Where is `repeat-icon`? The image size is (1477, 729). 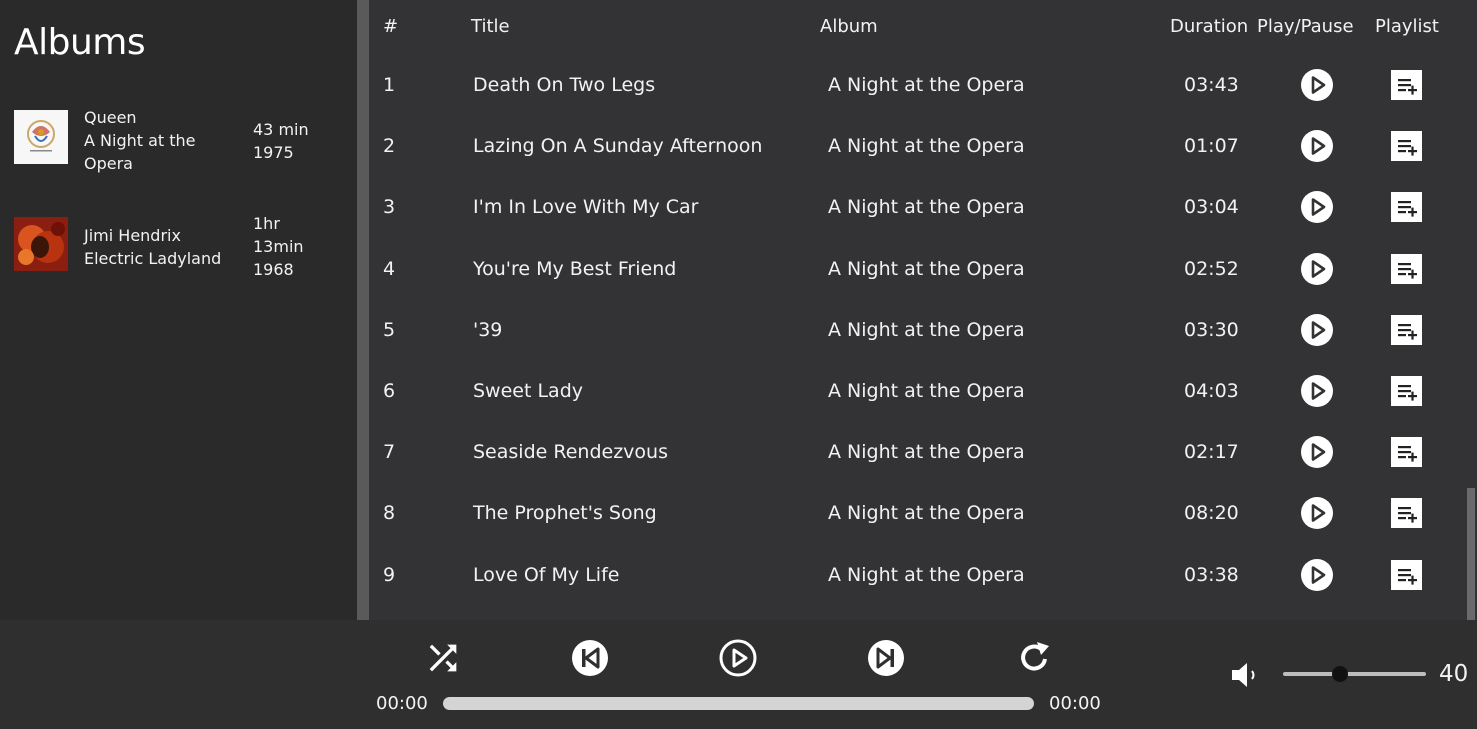 repeat-icon is located at coordinates (1035, 658).